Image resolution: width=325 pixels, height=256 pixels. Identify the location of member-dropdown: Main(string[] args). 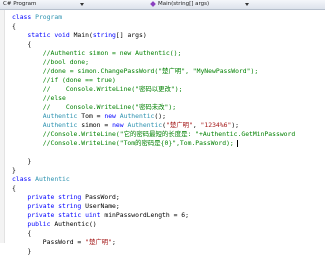
(200, 4).